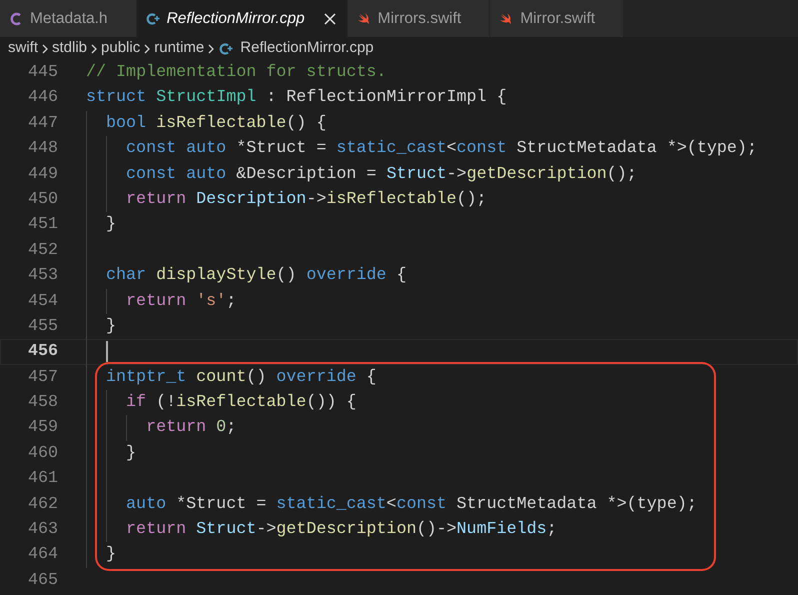 The image size is (798, 595). I want to click on breadcrumb-item: swift, so click(23, 48).